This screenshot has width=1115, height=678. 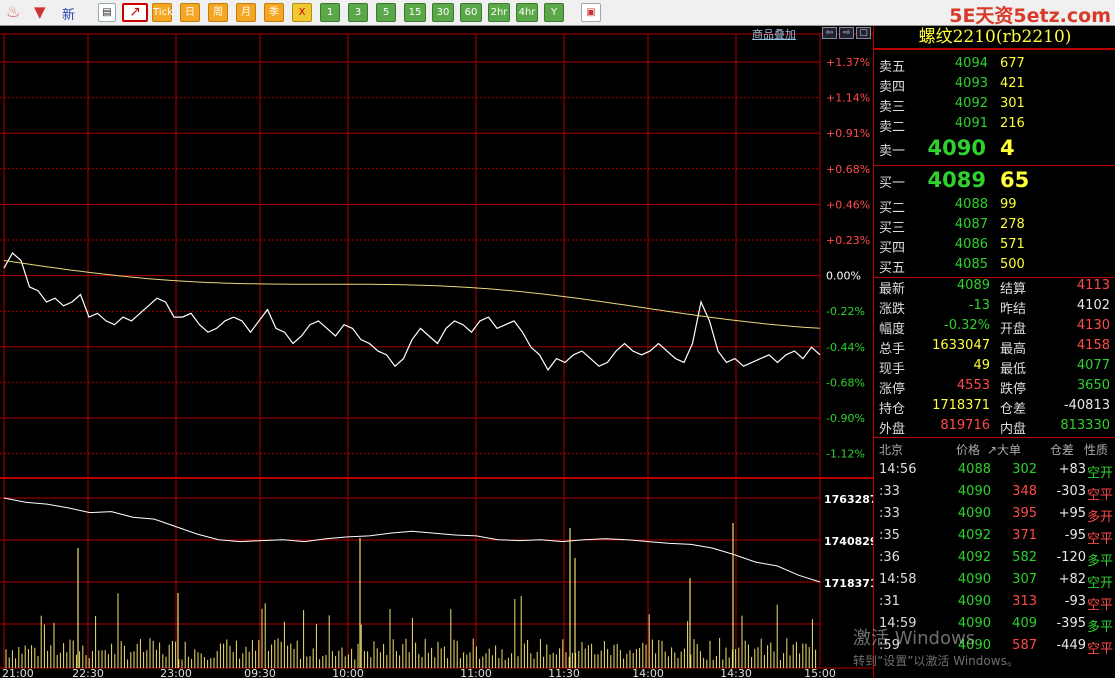 I want to click on stat-value: 819716, so click(x=965, y=425).